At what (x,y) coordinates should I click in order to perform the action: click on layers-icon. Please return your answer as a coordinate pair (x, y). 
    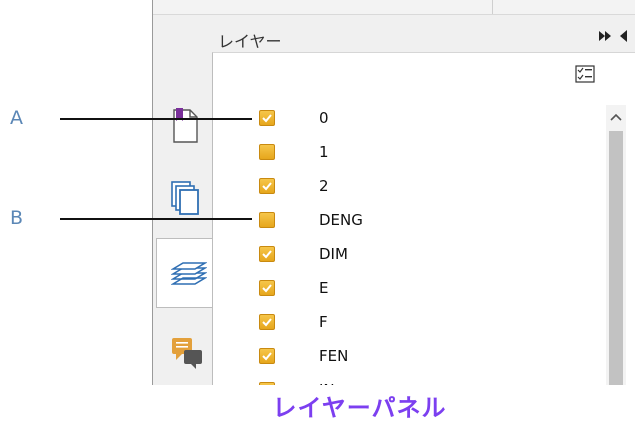
    Looking at the image, I should click on (189, 273).